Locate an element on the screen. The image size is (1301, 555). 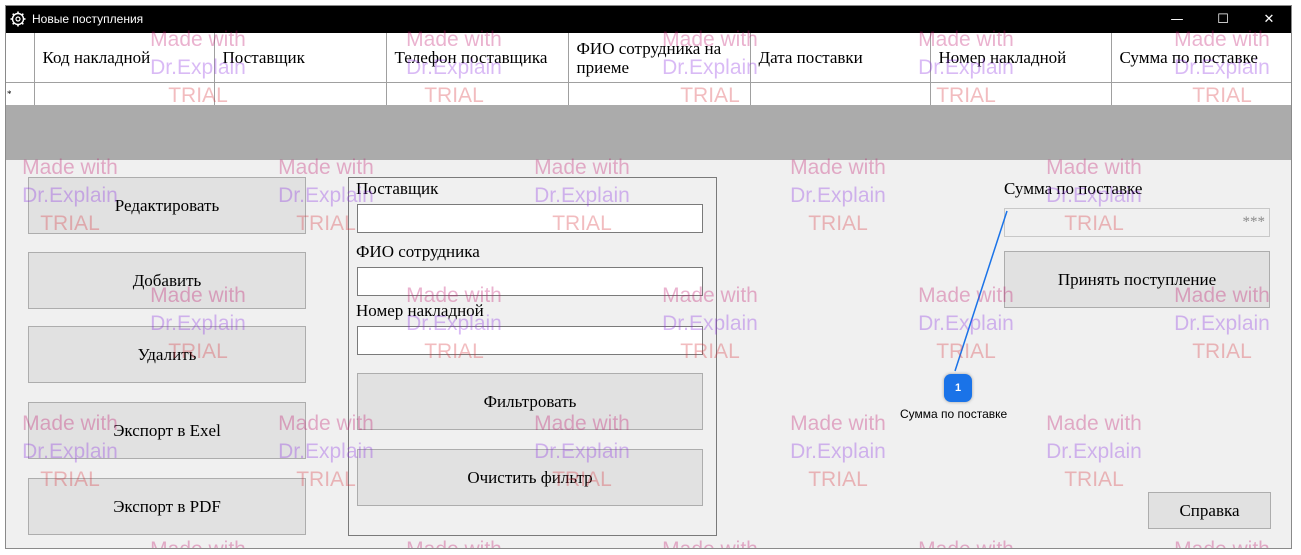
close-icon: ✕ is located at coordinates (1268, 19).